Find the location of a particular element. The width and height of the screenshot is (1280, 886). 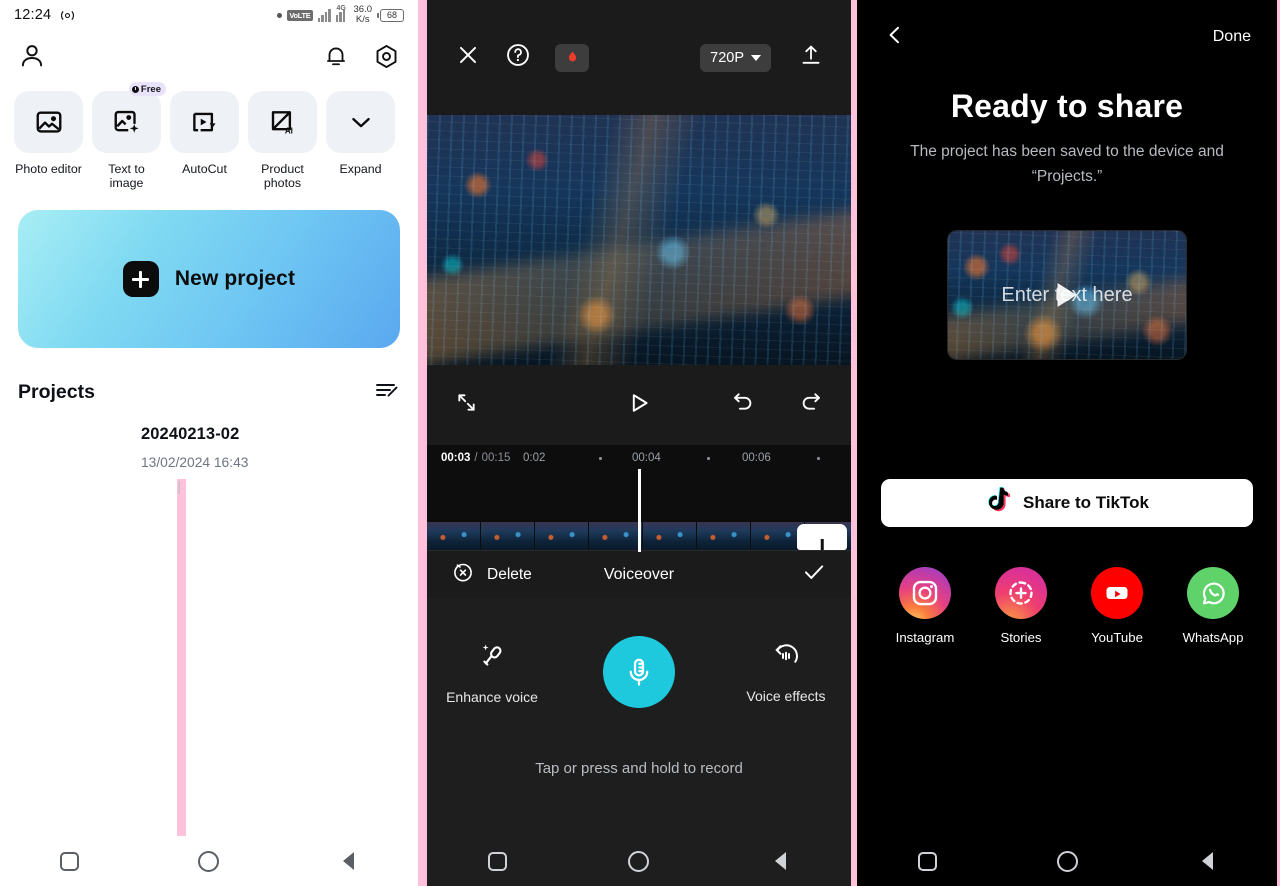

timeline: 00:03 / 00:15 0:02 00:04 00:06 is located at coordinates (639, 498).